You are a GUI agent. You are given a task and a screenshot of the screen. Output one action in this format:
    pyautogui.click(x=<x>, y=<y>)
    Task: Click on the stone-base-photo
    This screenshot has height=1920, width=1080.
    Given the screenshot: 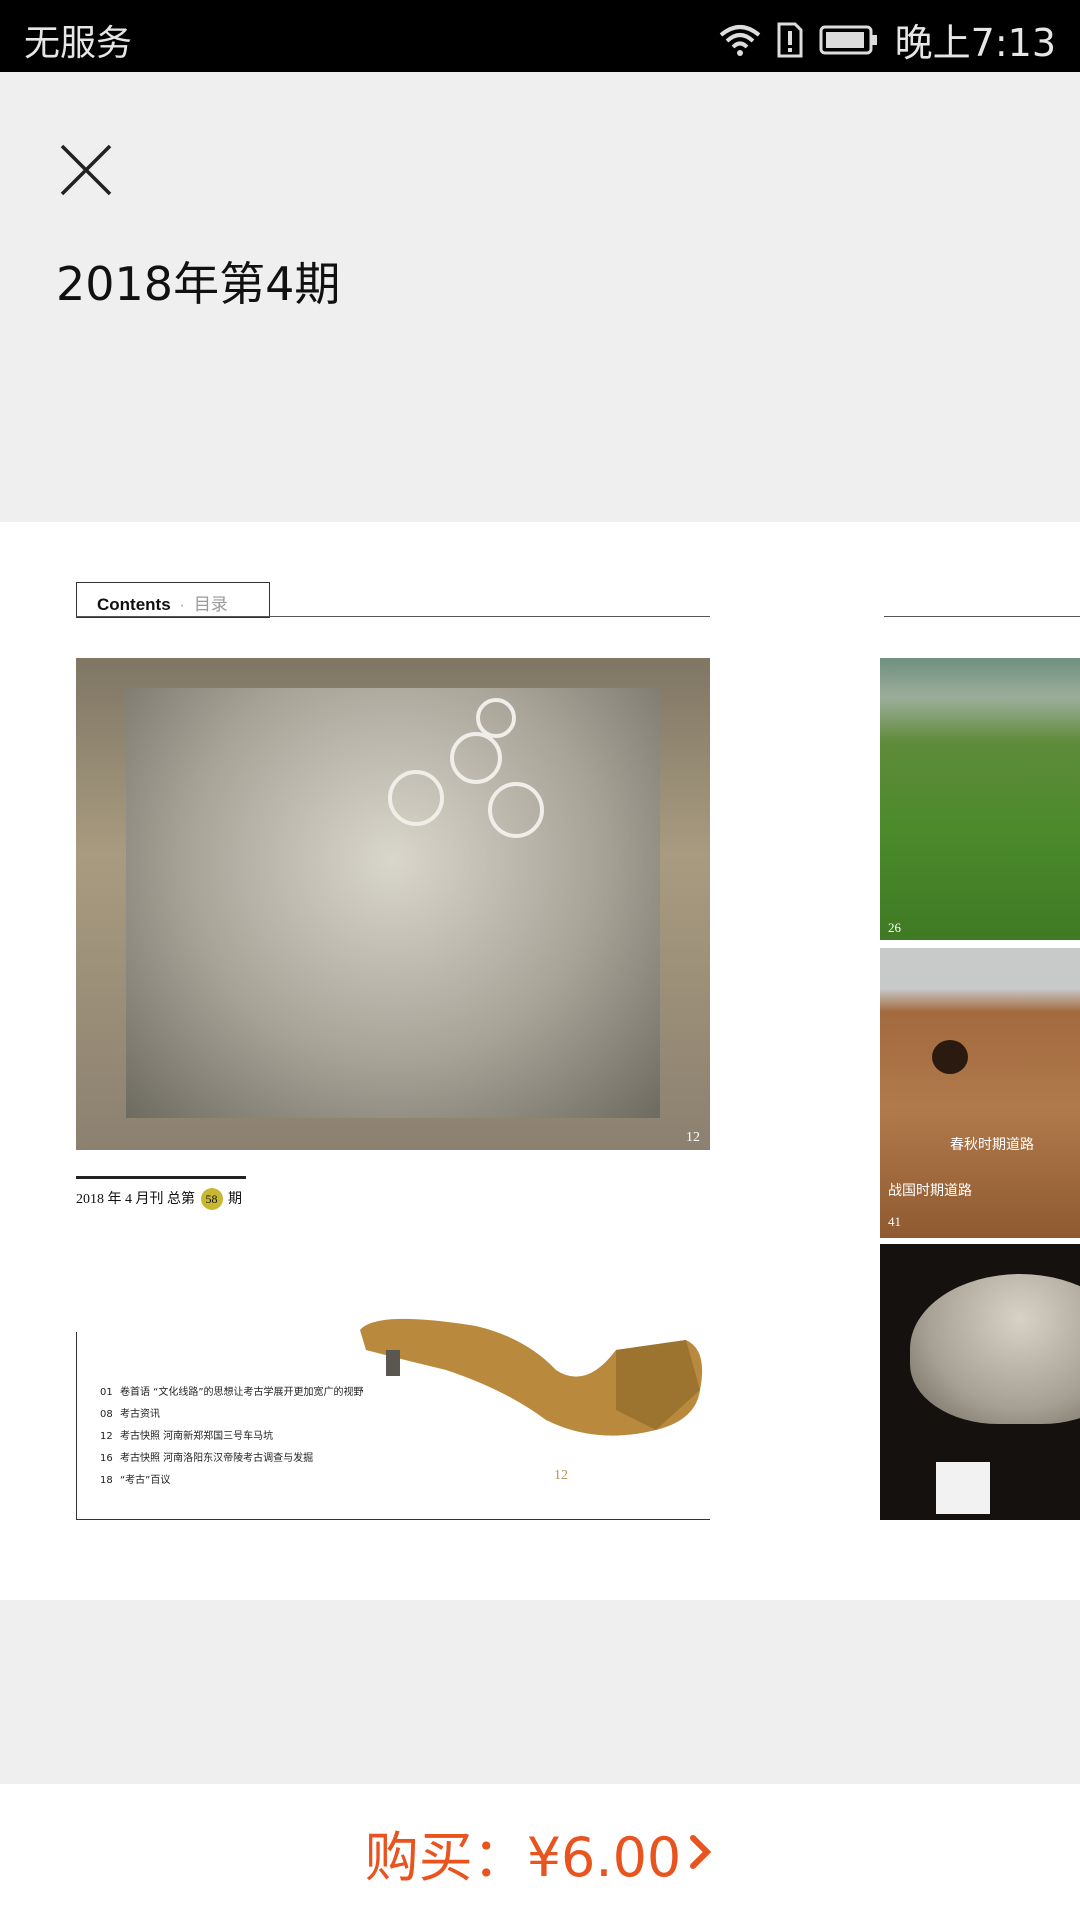 What is the action you would take?
    pyautogui.click(x=980, y=1382)
    